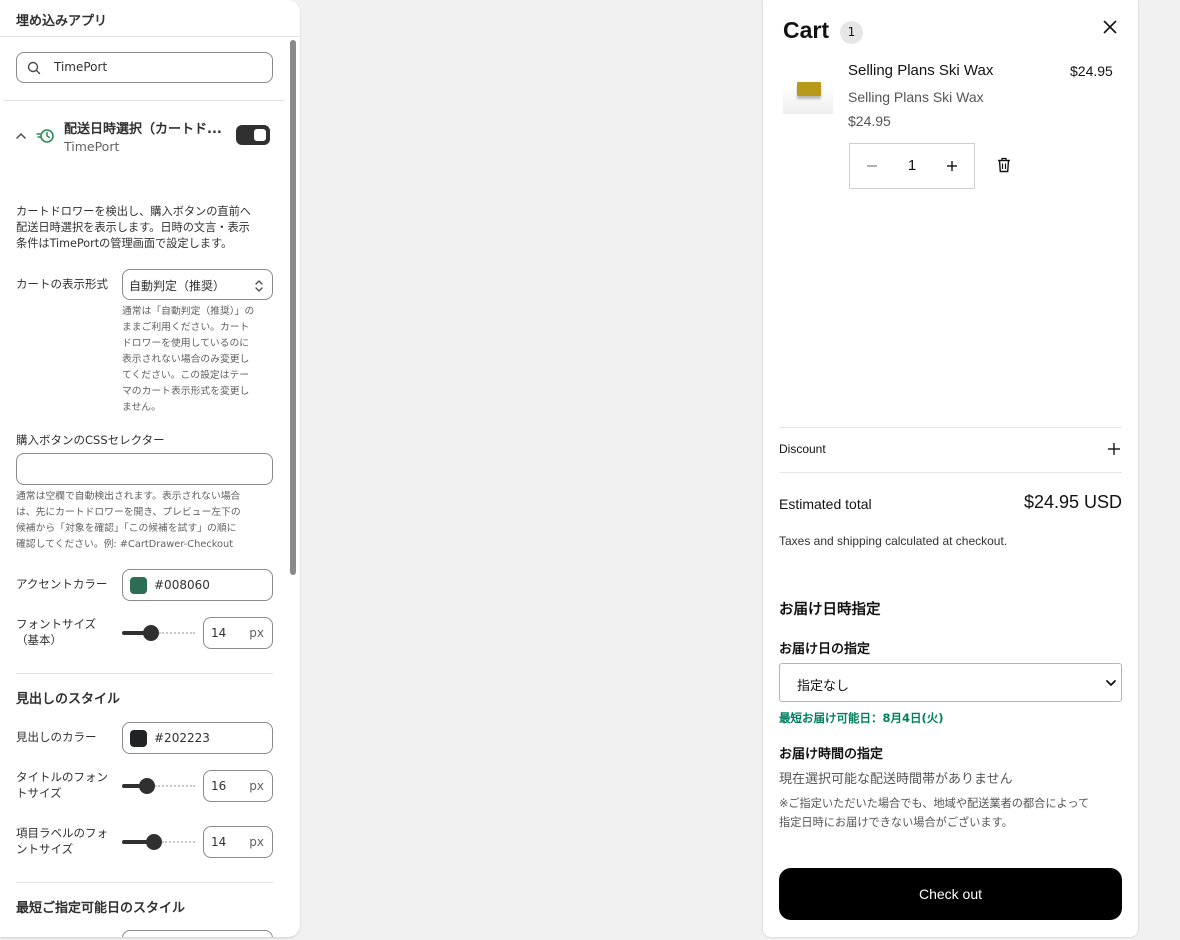 The image size is (1180, 940). What do you see at coordinates (177, 286) in the screenshot?
I see `cart-display-value: 自動判定（推奨）` at bounding box center [177, 286].